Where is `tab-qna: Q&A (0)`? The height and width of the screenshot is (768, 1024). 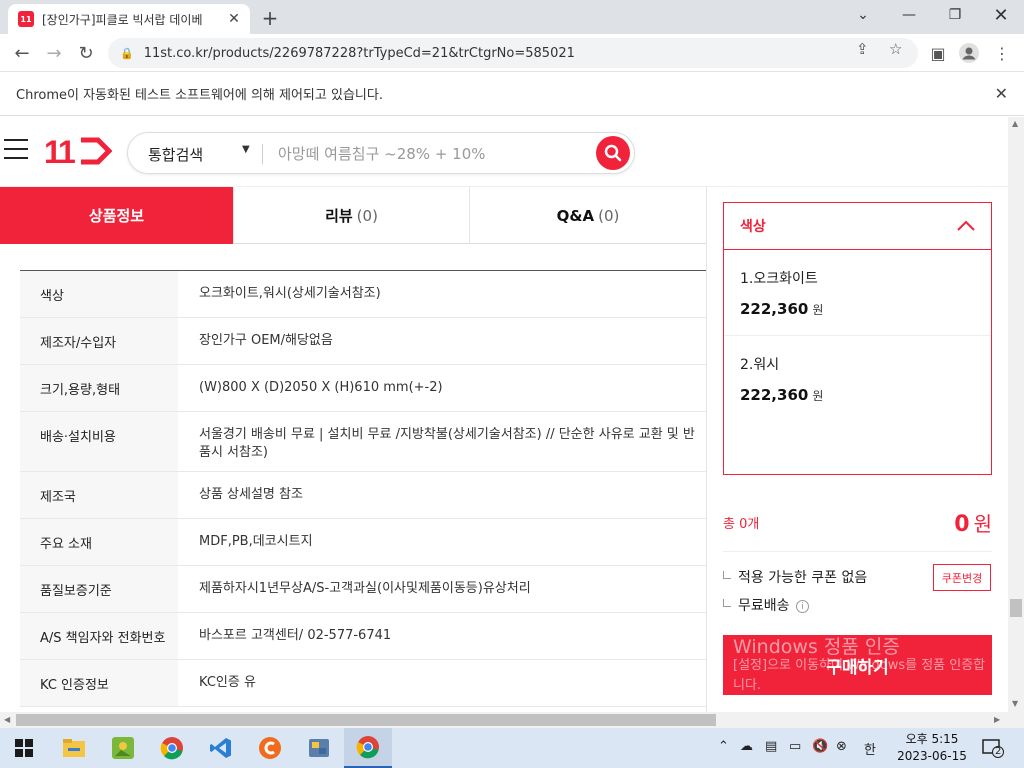
tab-qna: Q&A (0) is located at coordinates (588, 215).